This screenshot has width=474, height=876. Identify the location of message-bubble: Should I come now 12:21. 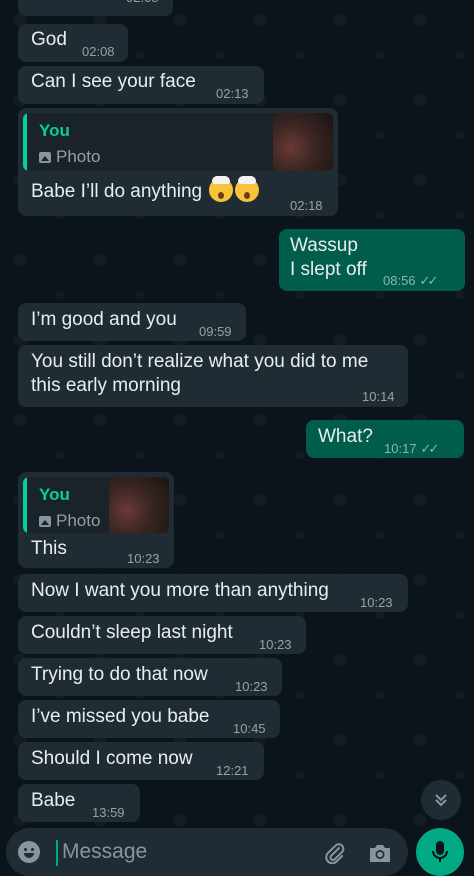
(141, 761).